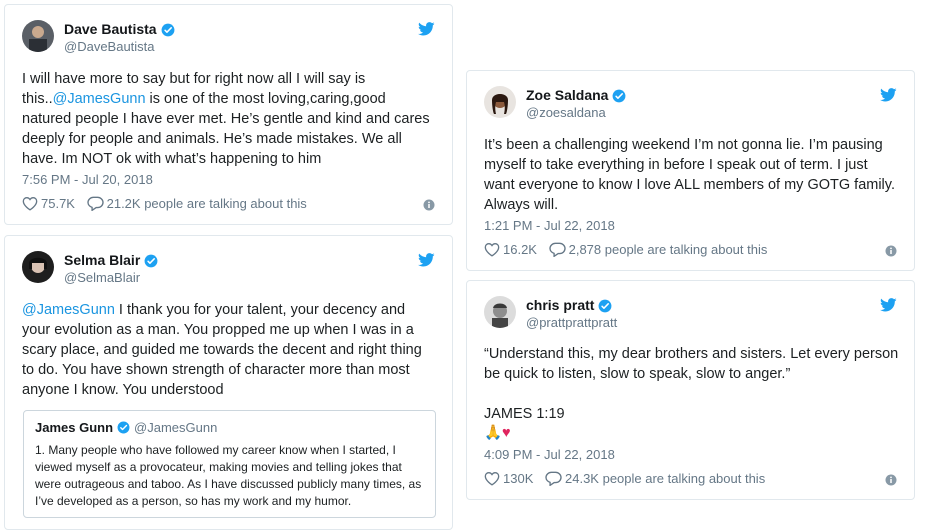  I want to click on tweet-header: Dave Bautista @DaveBautista, so click(228, 40).